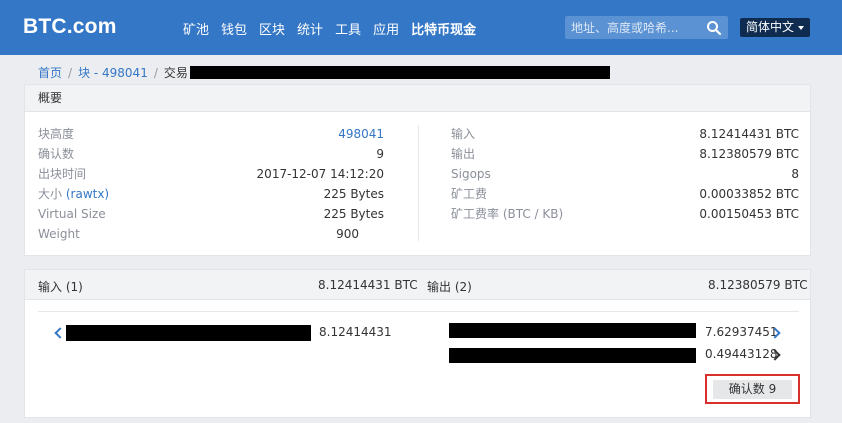 The width and height of the screenshot is (842, 423). I want to click on search-icon, so click(714, 28).